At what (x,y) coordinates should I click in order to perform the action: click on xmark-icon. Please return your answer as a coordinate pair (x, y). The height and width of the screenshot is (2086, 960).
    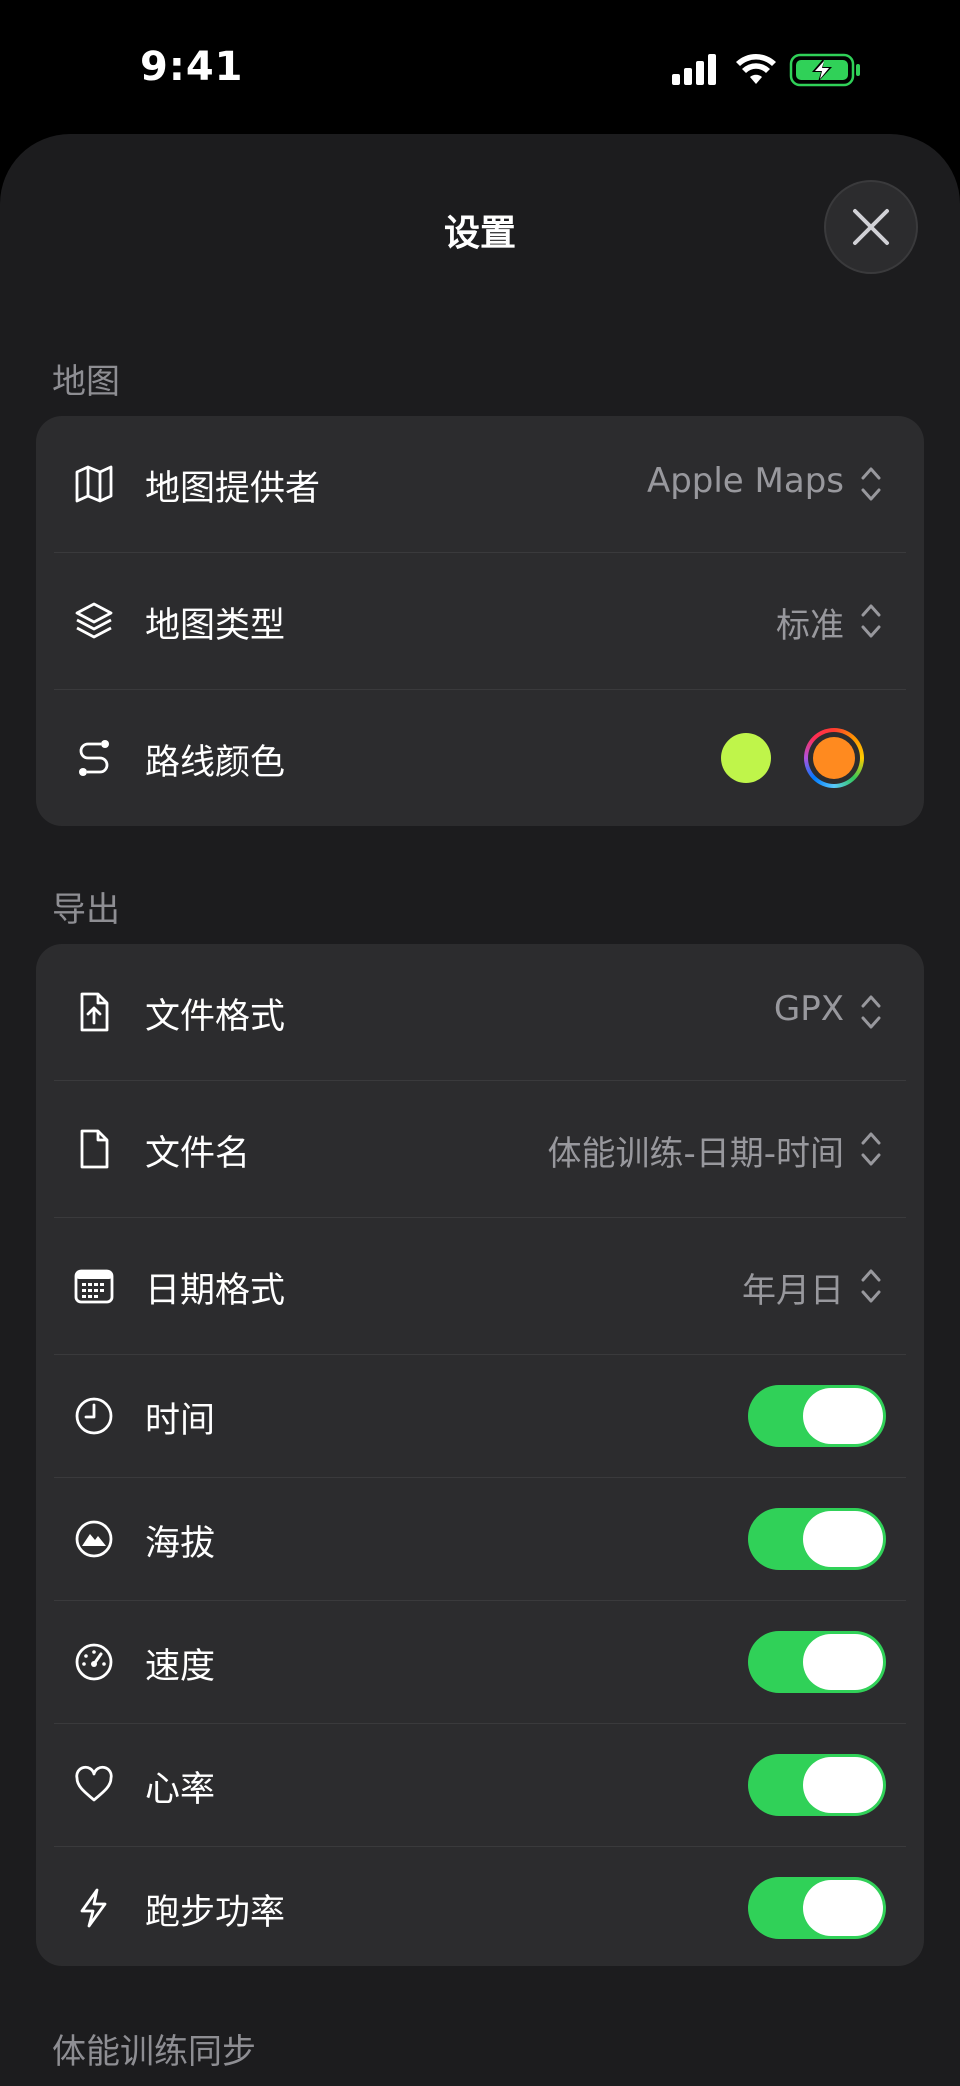
    Looking at the image, I should click on (871, 227).